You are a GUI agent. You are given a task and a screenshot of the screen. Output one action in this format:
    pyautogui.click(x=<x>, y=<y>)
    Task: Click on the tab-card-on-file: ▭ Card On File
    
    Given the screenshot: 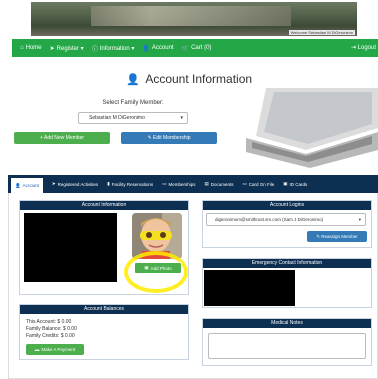 What is the action you would take?
    pyautogui.click(x=259, y=184)
    